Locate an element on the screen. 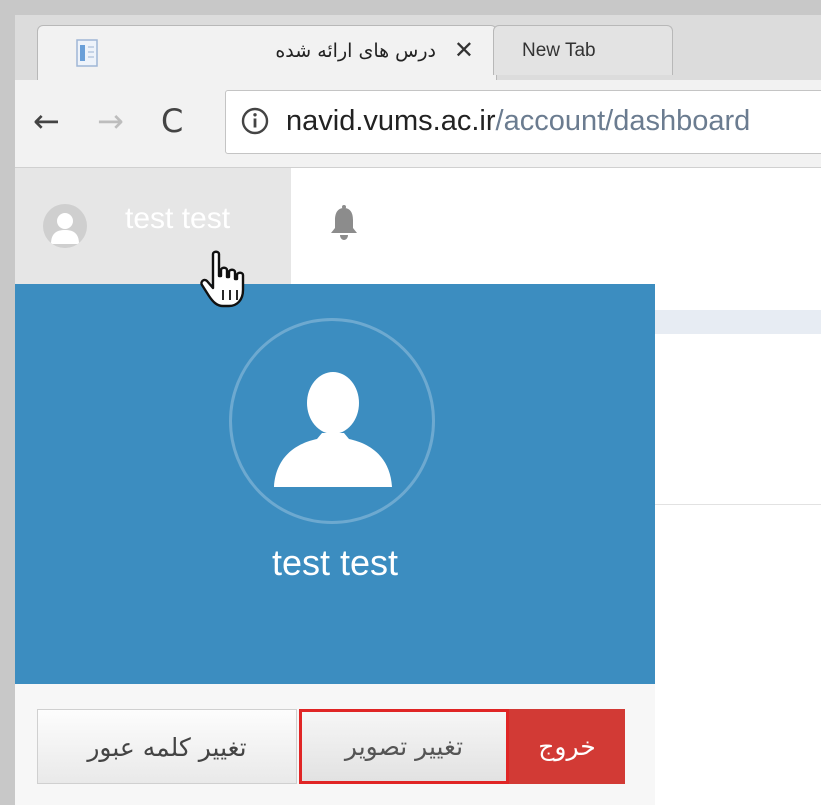  background-divider is located at coordinates (738, 504).